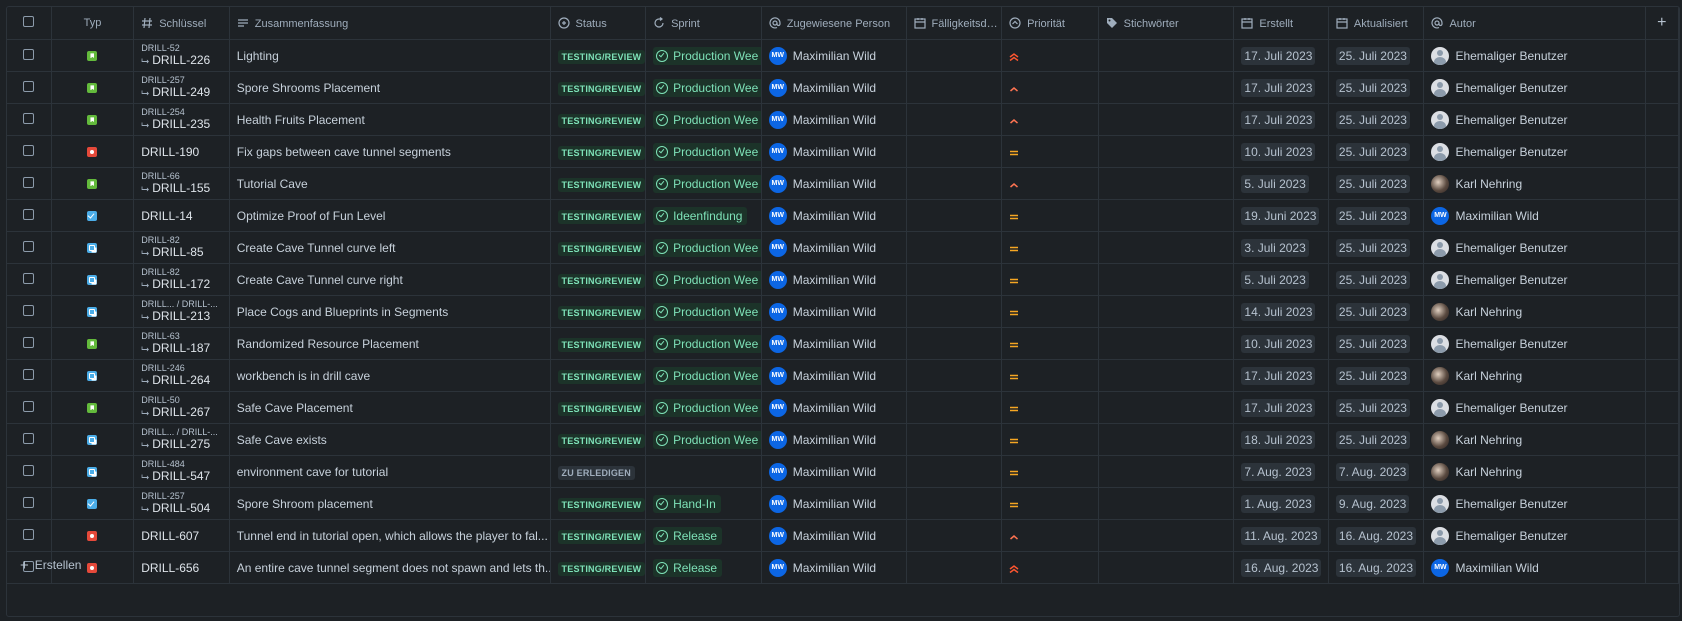  What do you see at coordinates (181, 119) in the screenshot?
I see `key-cell: DRILL-254 ⮡ DRILL-235` at bounding box center [181, 119].